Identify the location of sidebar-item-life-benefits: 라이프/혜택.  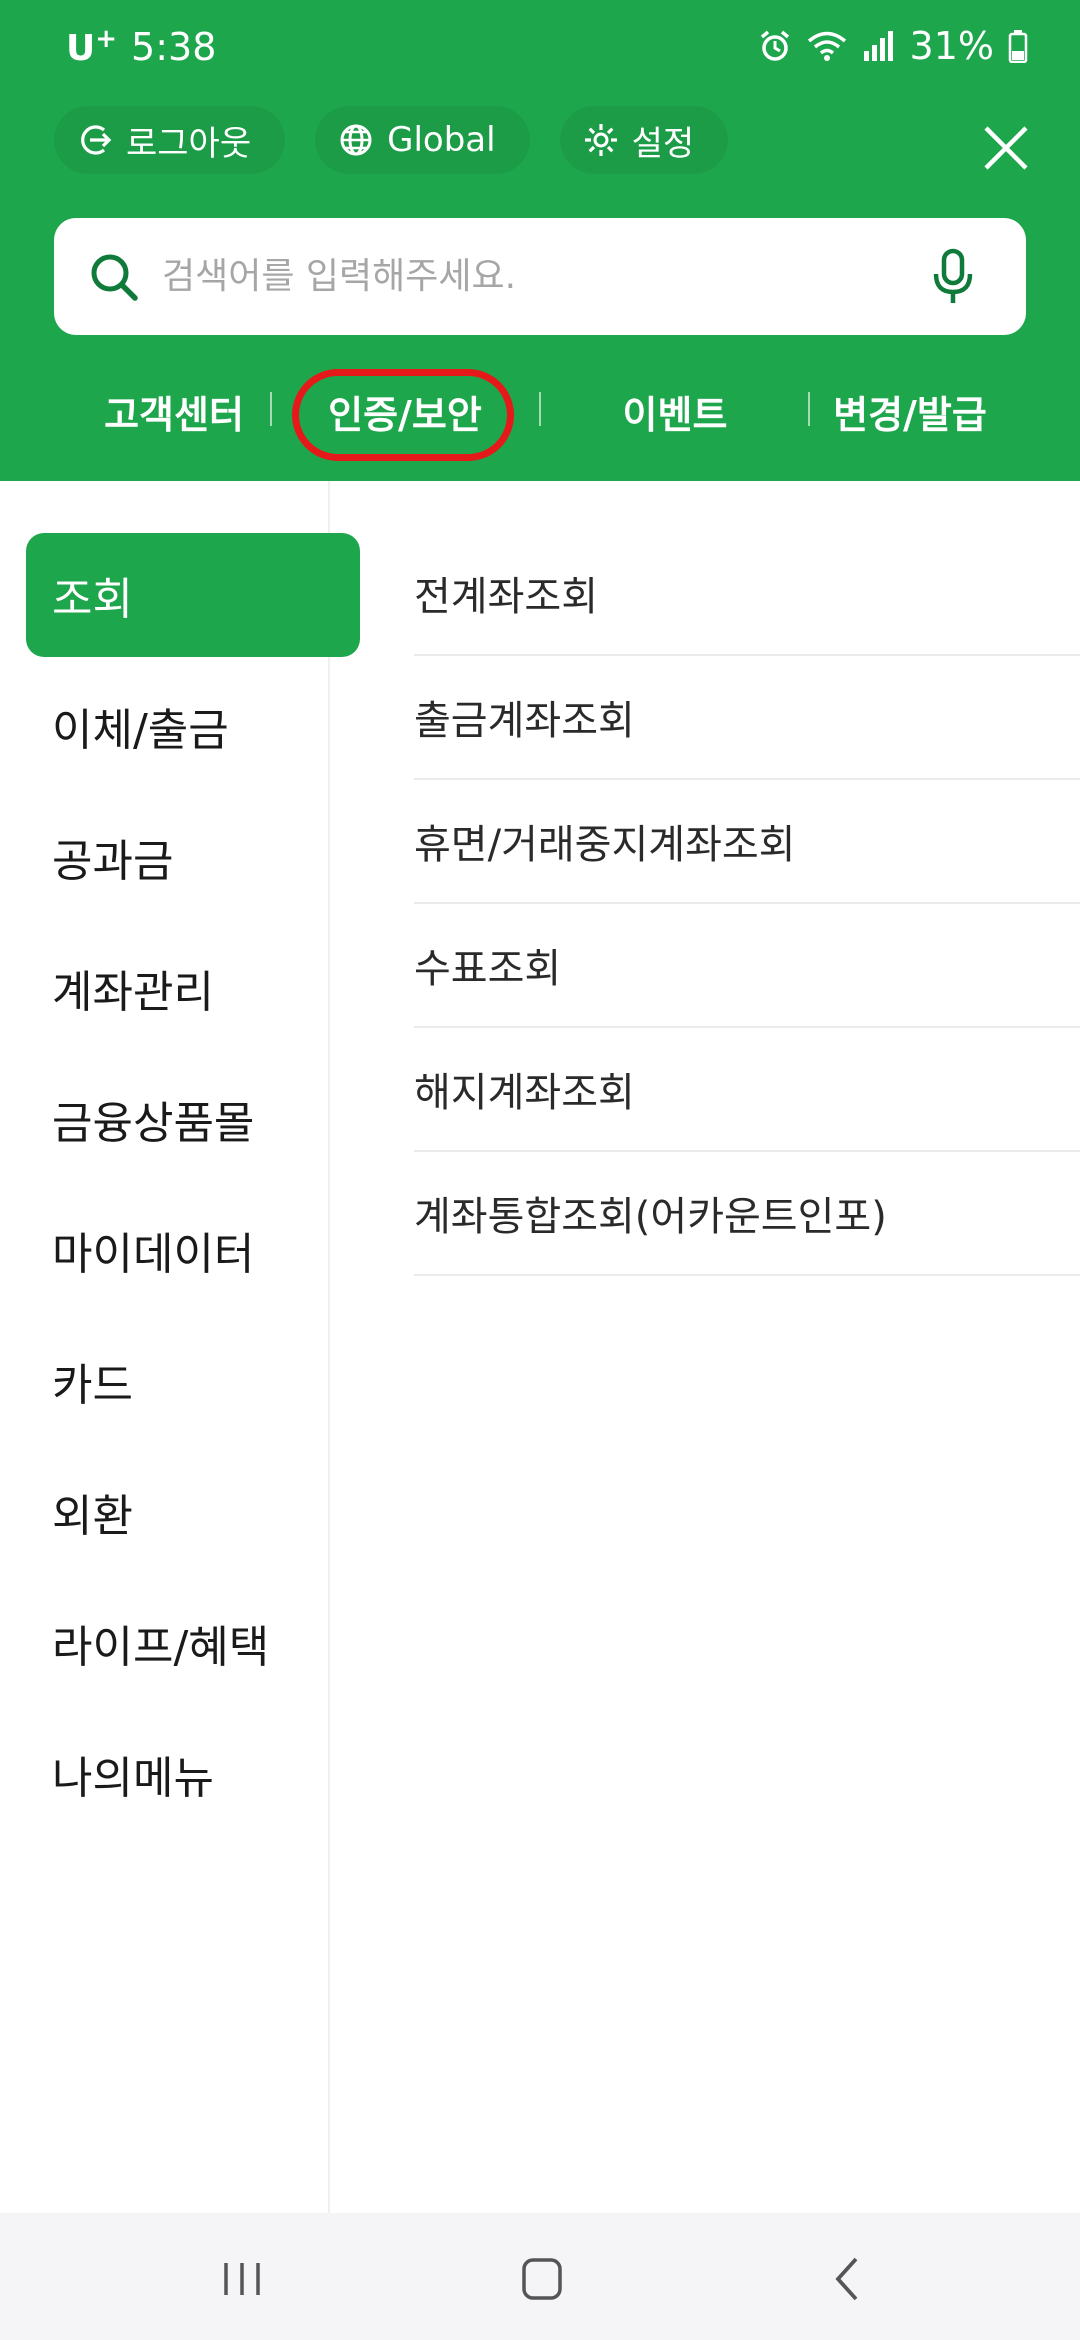
(193, 1643).